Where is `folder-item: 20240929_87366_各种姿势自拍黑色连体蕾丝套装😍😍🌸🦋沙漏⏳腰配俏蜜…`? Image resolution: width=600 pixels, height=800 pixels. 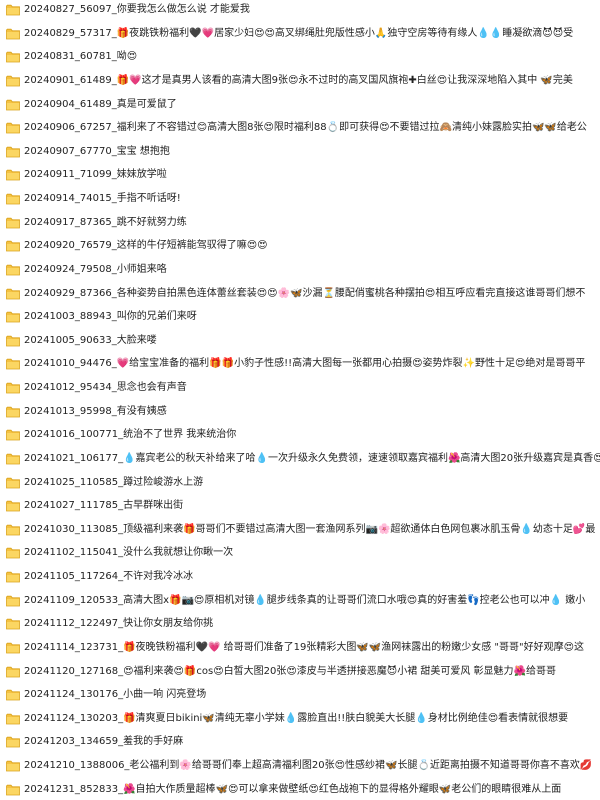
folder-item: 20240929_87366_各种姿势自拍黑色连体蕾丝套装😍😍🌸🦋沙漏⏳腰配俏蜜… is located at coordinates (300, 294).